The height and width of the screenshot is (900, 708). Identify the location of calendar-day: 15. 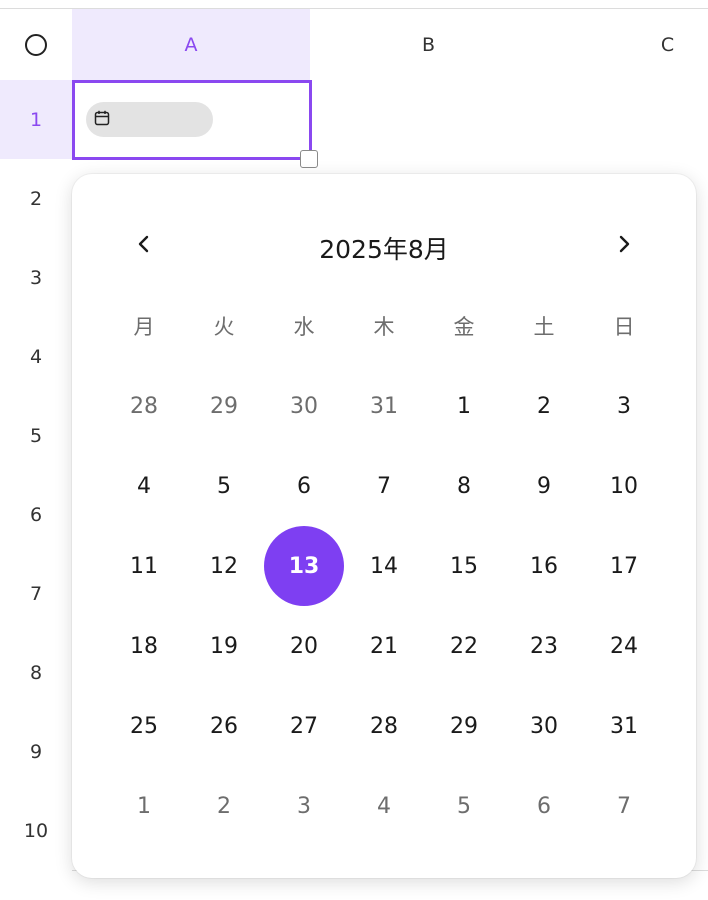
(464, 566).